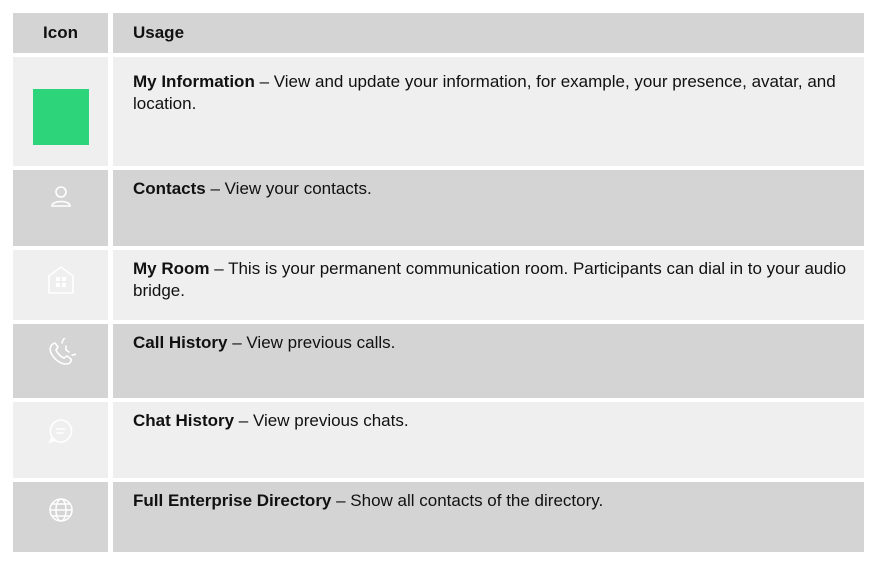 This screenshot has width=876, height=579. What do you see at coordinates (61, 197) in the screenshot?
I see `contacts-icon` at bounding box center [61, 197].